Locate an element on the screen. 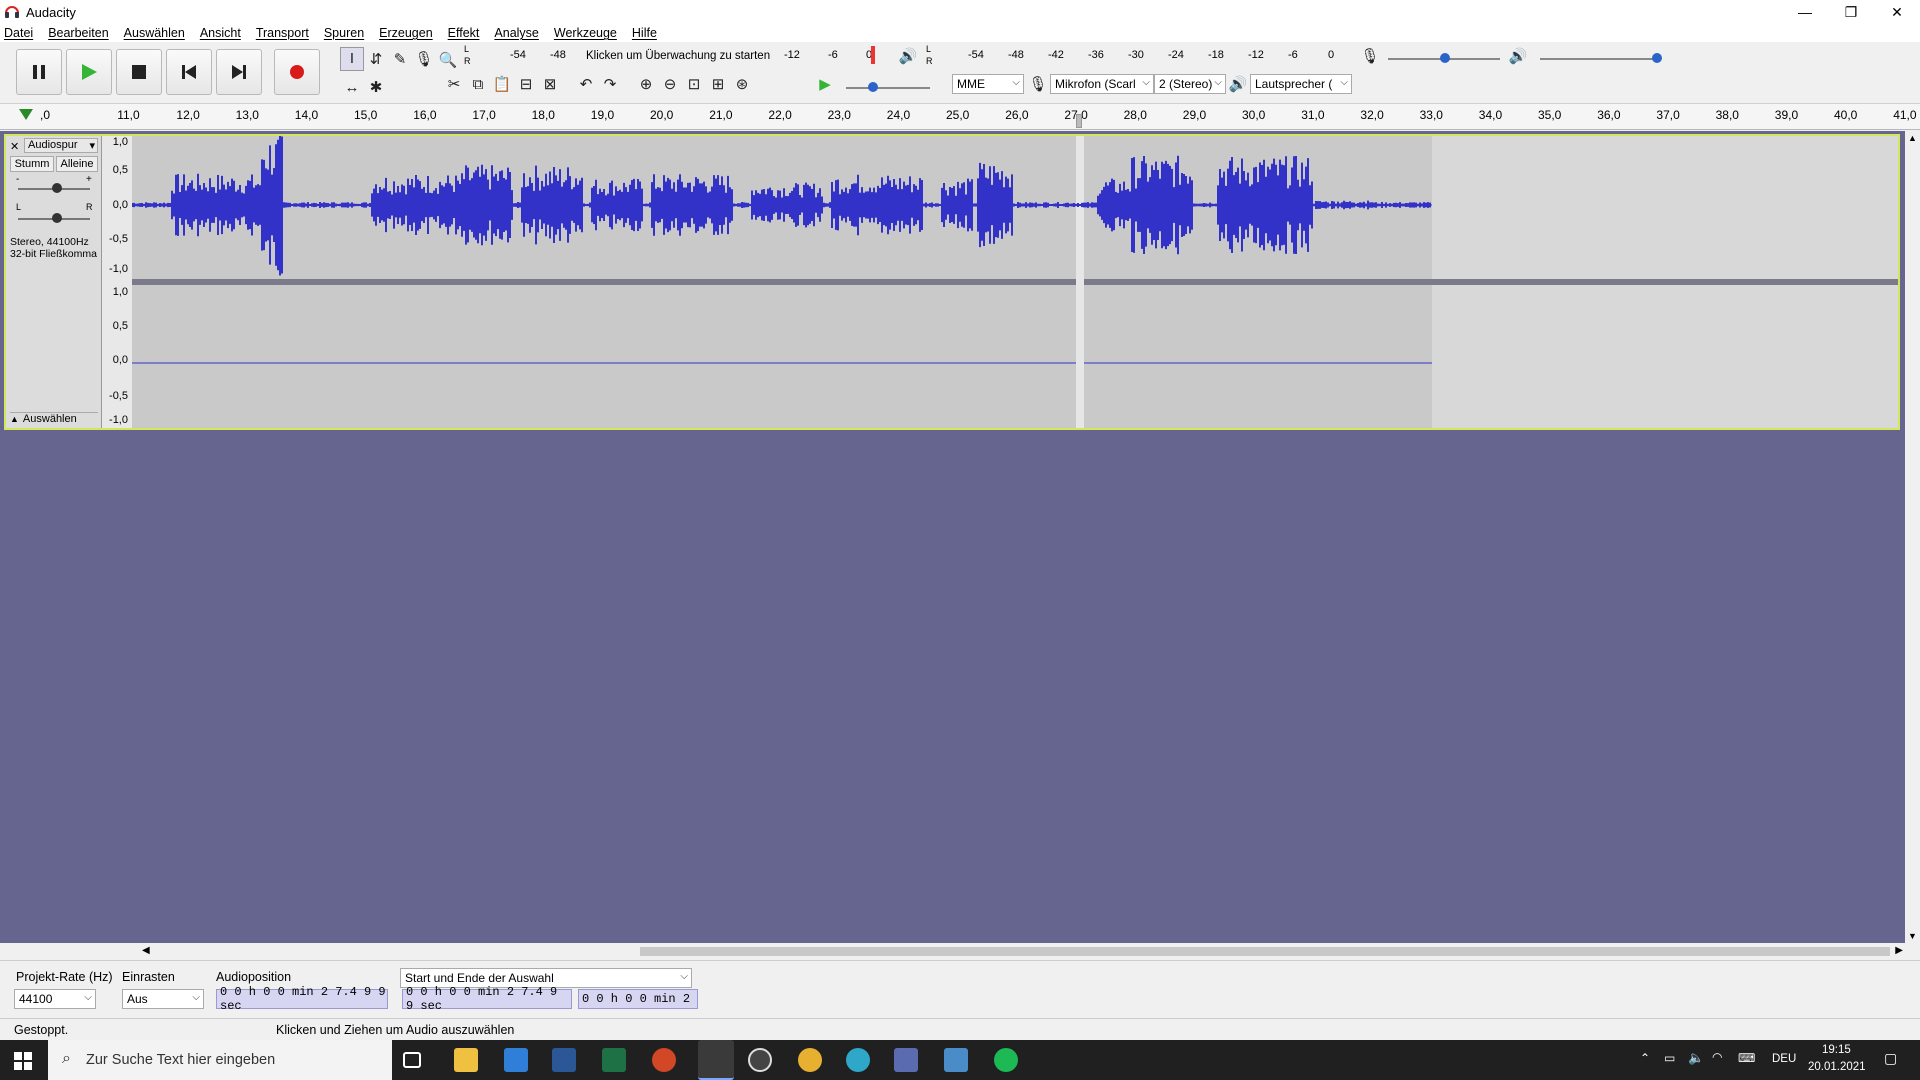 This screenshot has width=1920, height=1080. menu-spuren: Spuren is located at coordinates (344, 33).